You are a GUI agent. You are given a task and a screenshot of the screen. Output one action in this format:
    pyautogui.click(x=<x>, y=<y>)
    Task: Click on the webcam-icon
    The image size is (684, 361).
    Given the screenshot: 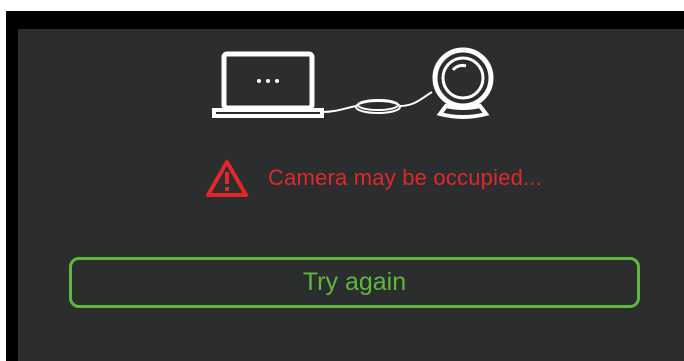 What is the action you would take?
    pyautogui.click(x=463, y=83)
    